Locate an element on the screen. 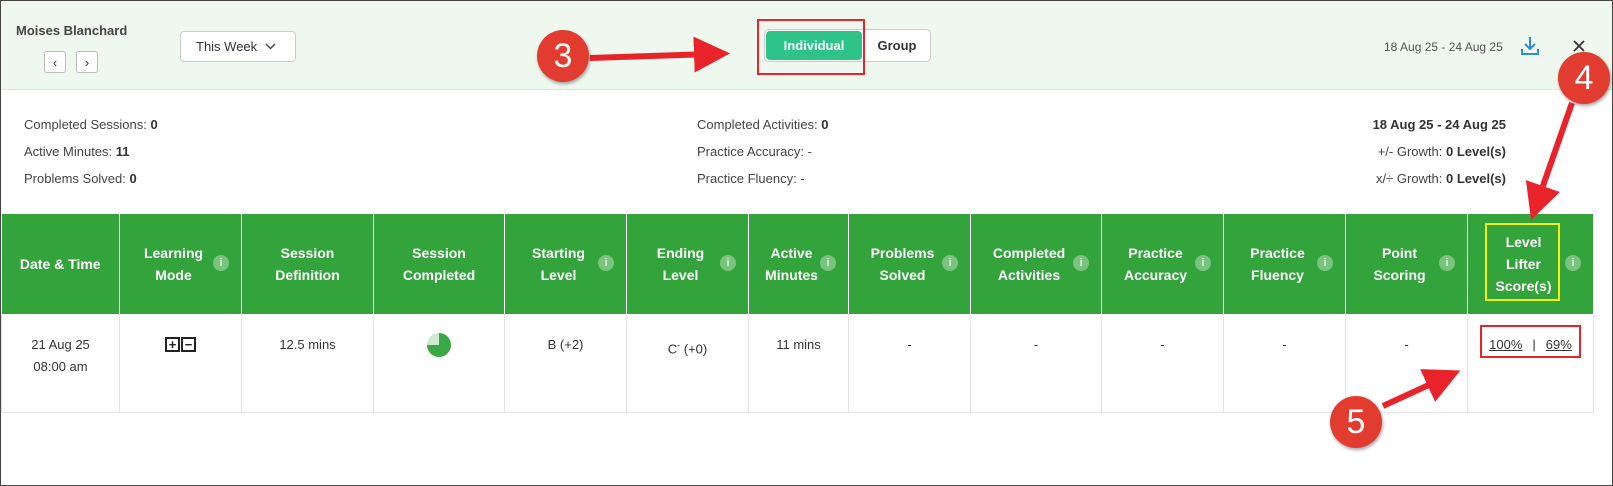 The image size is (1613, 486). download-icon is located at coordinates (1530, 46).